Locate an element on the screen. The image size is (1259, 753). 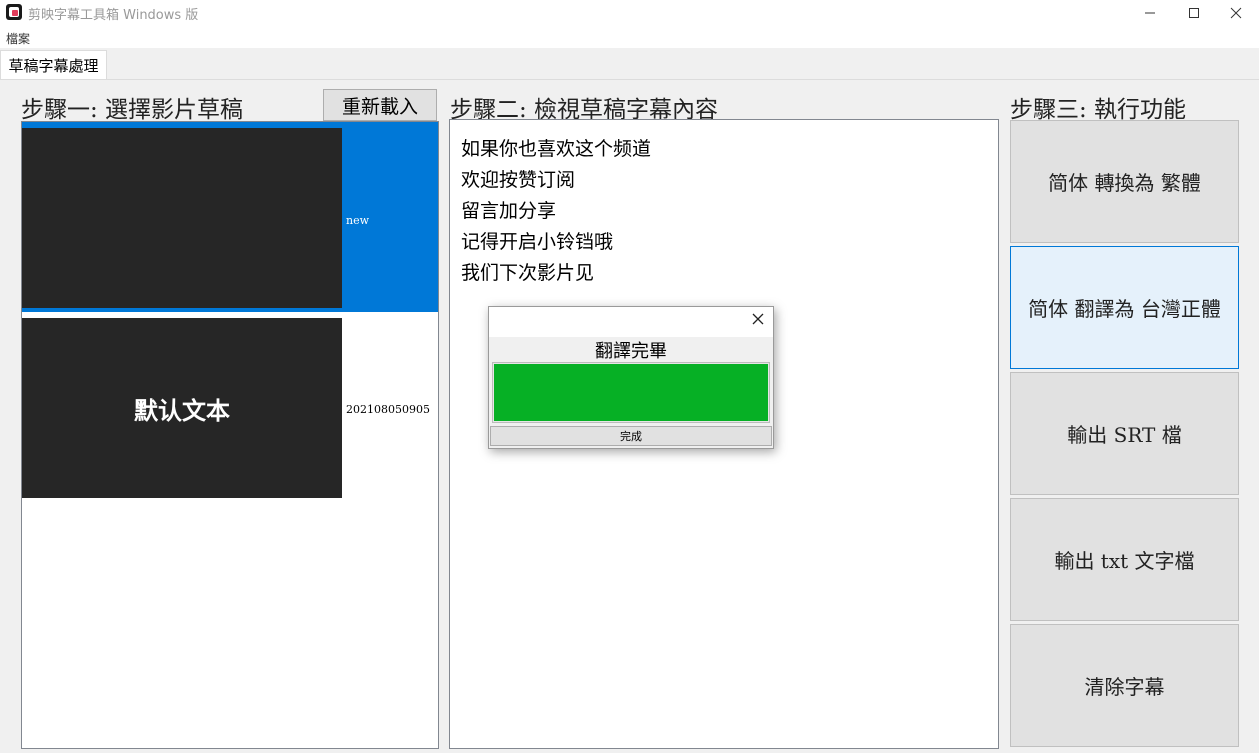
progress-fill is located at coordinates (631, 392).